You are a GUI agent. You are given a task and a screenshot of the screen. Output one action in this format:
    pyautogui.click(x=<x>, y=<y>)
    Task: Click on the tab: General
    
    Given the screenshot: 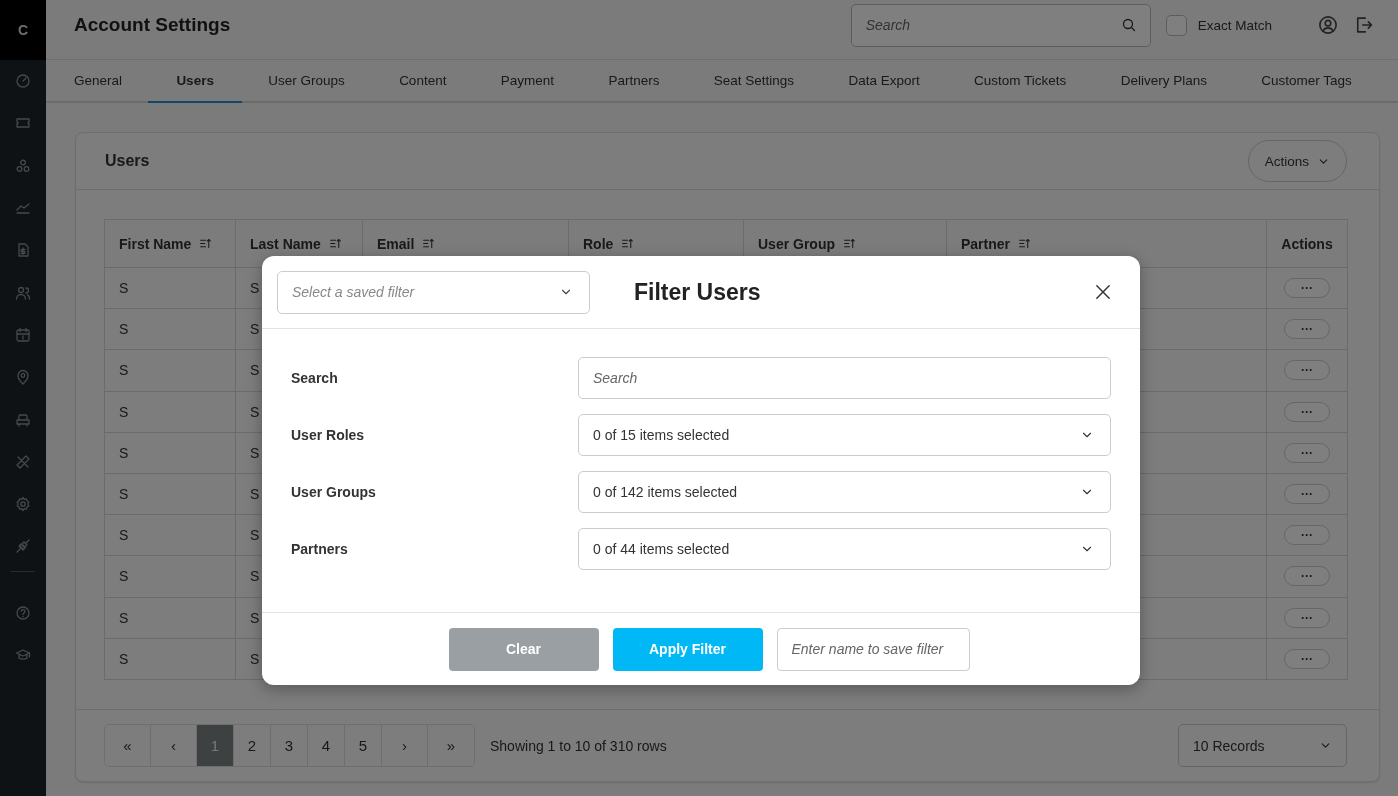 What is the action you would take?
    pyautogui.click(x=98, y=81)
    